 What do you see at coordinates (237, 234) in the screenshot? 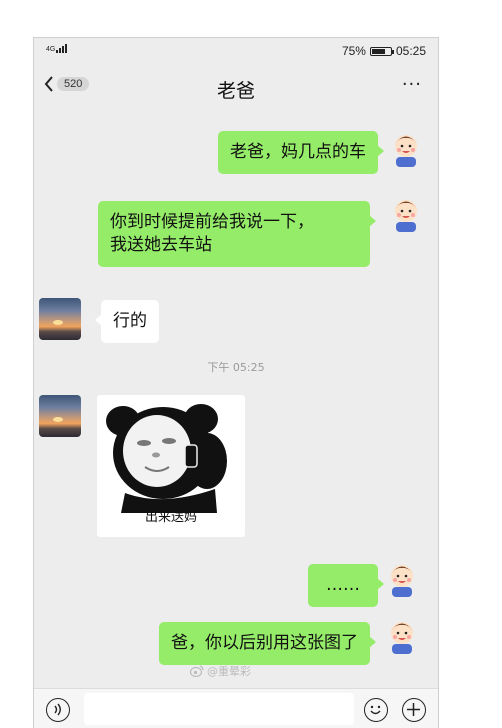
I see `message-bubble-outgoing: 你到时候提前给我说一下， 我送她去车站` at bounding box center [237, 234].